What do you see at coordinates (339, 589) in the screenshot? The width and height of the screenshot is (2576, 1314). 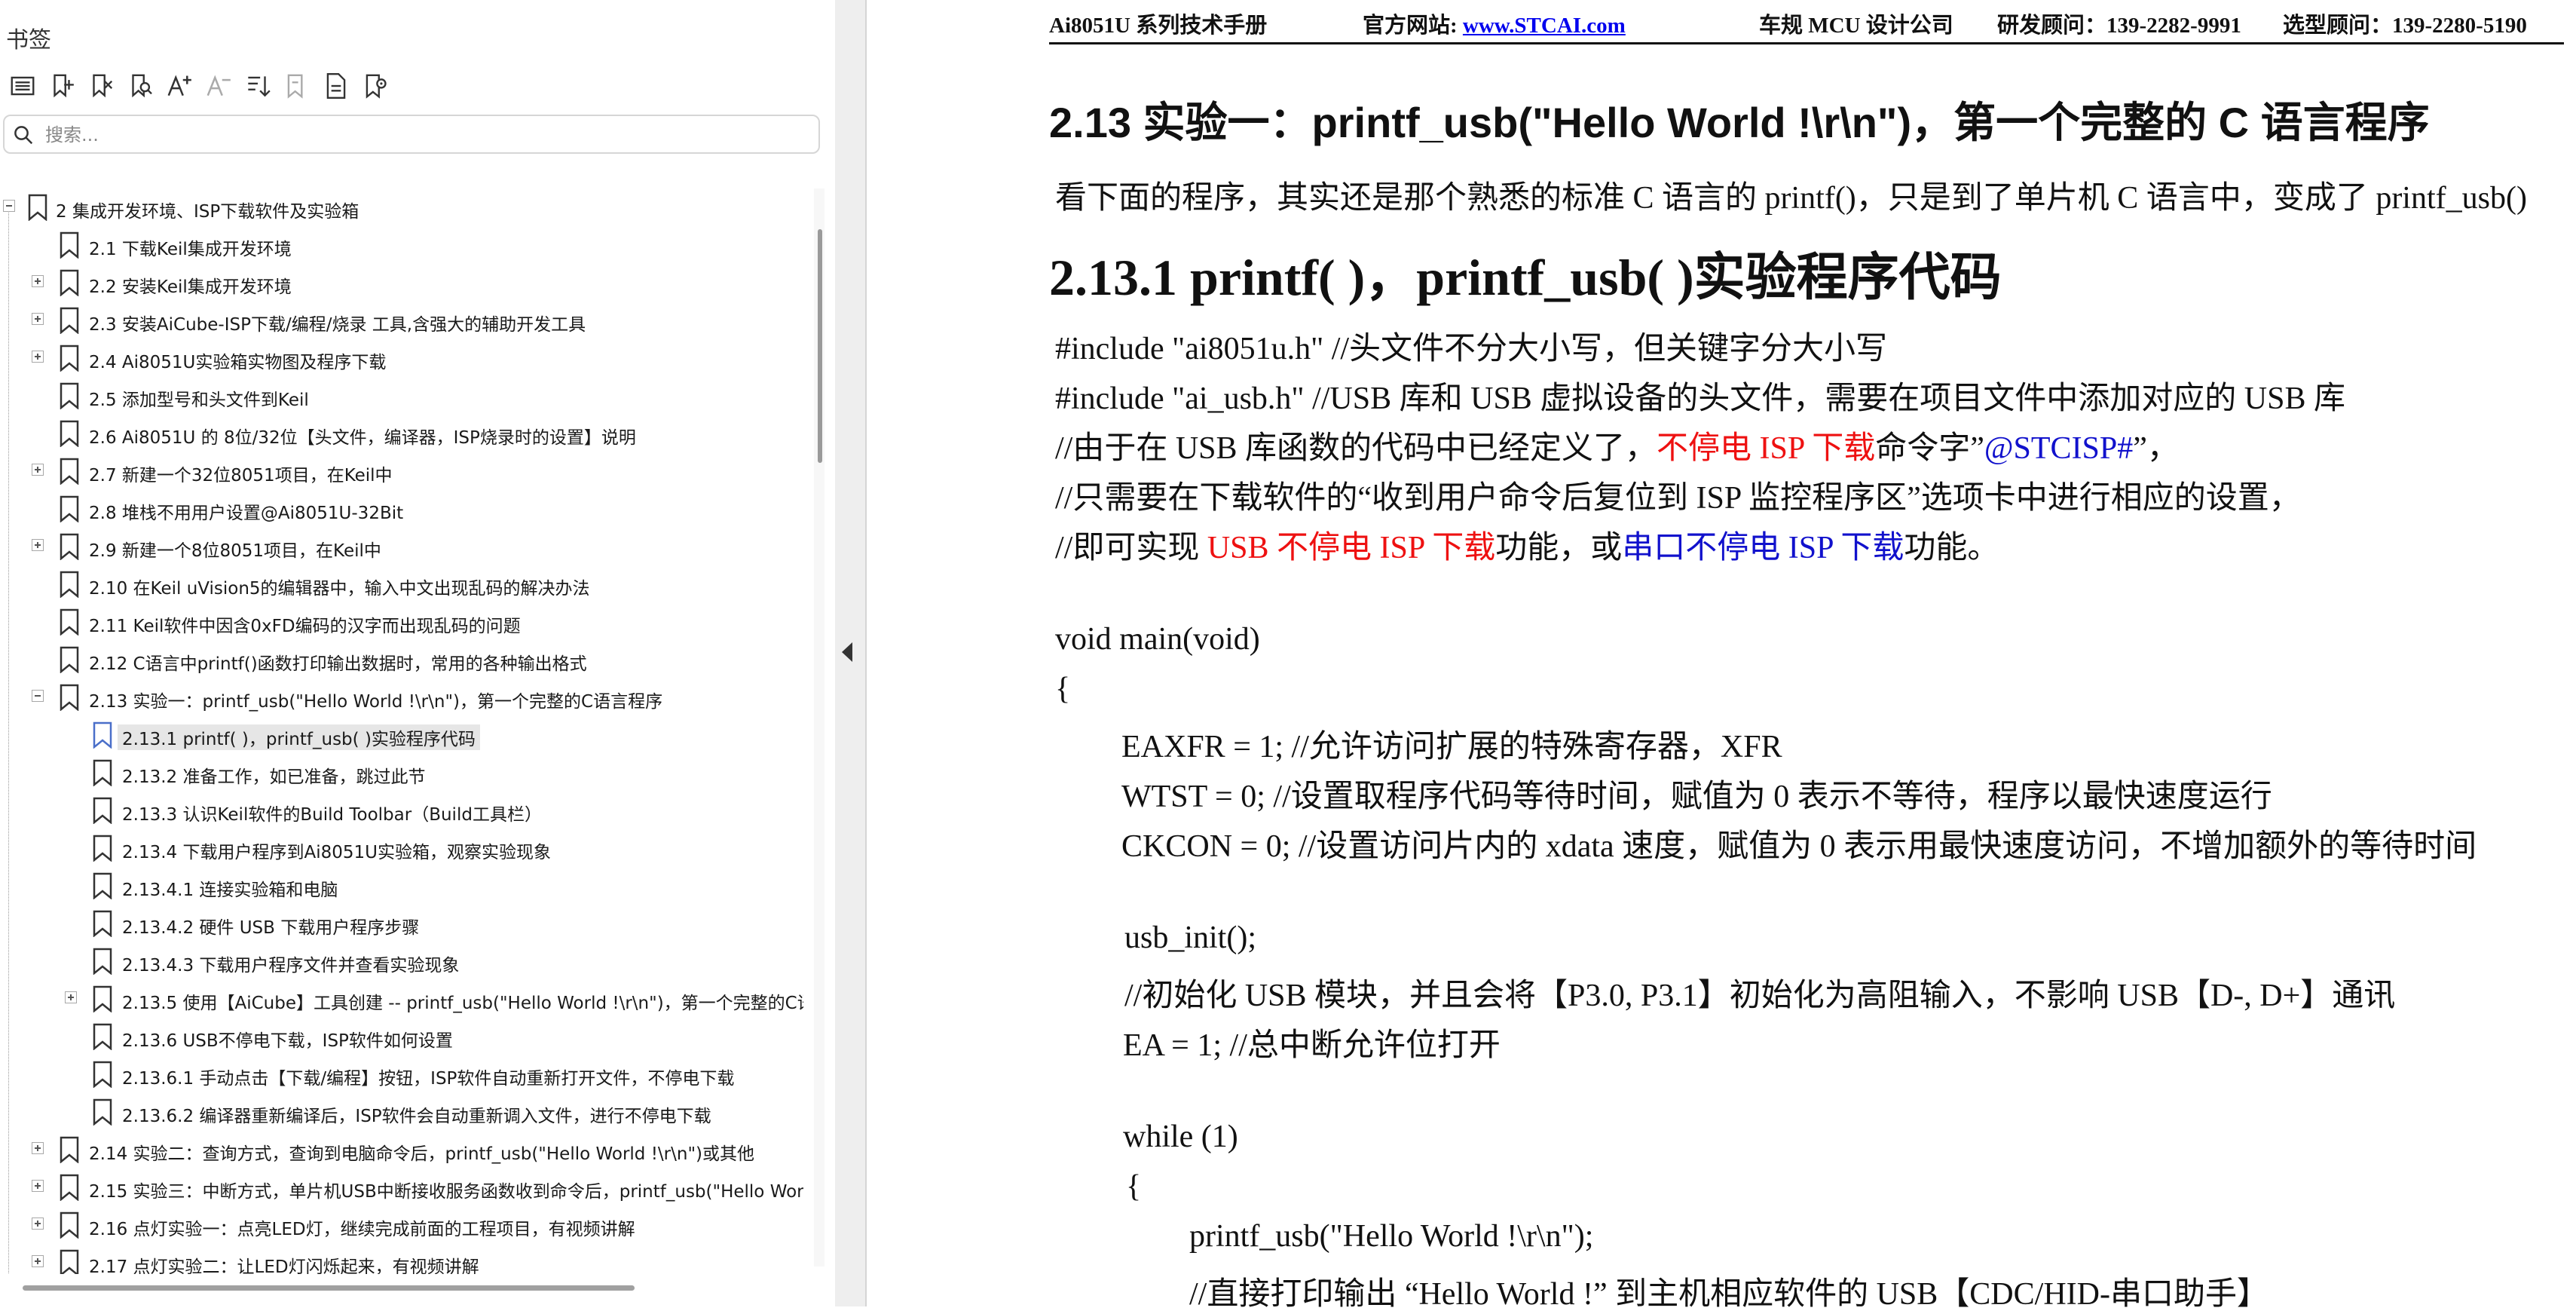 I see `bookmark-label: 2.10 在Keil uVision5的编辑器中，输入中文出现乱码的解决办法` at bounding box center [339, 589].